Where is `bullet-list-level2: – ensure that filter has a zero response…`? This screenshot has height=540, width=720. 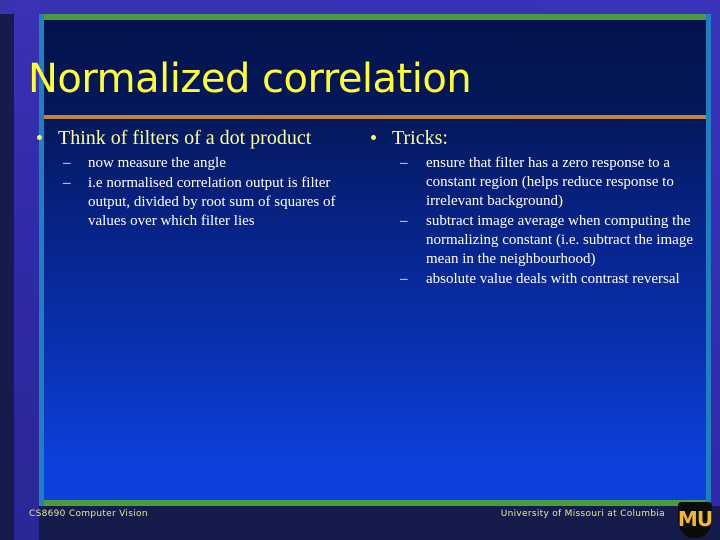
bullet-list-level2: – ensure that filter has a zero response… is located at coordinates (545, 221).